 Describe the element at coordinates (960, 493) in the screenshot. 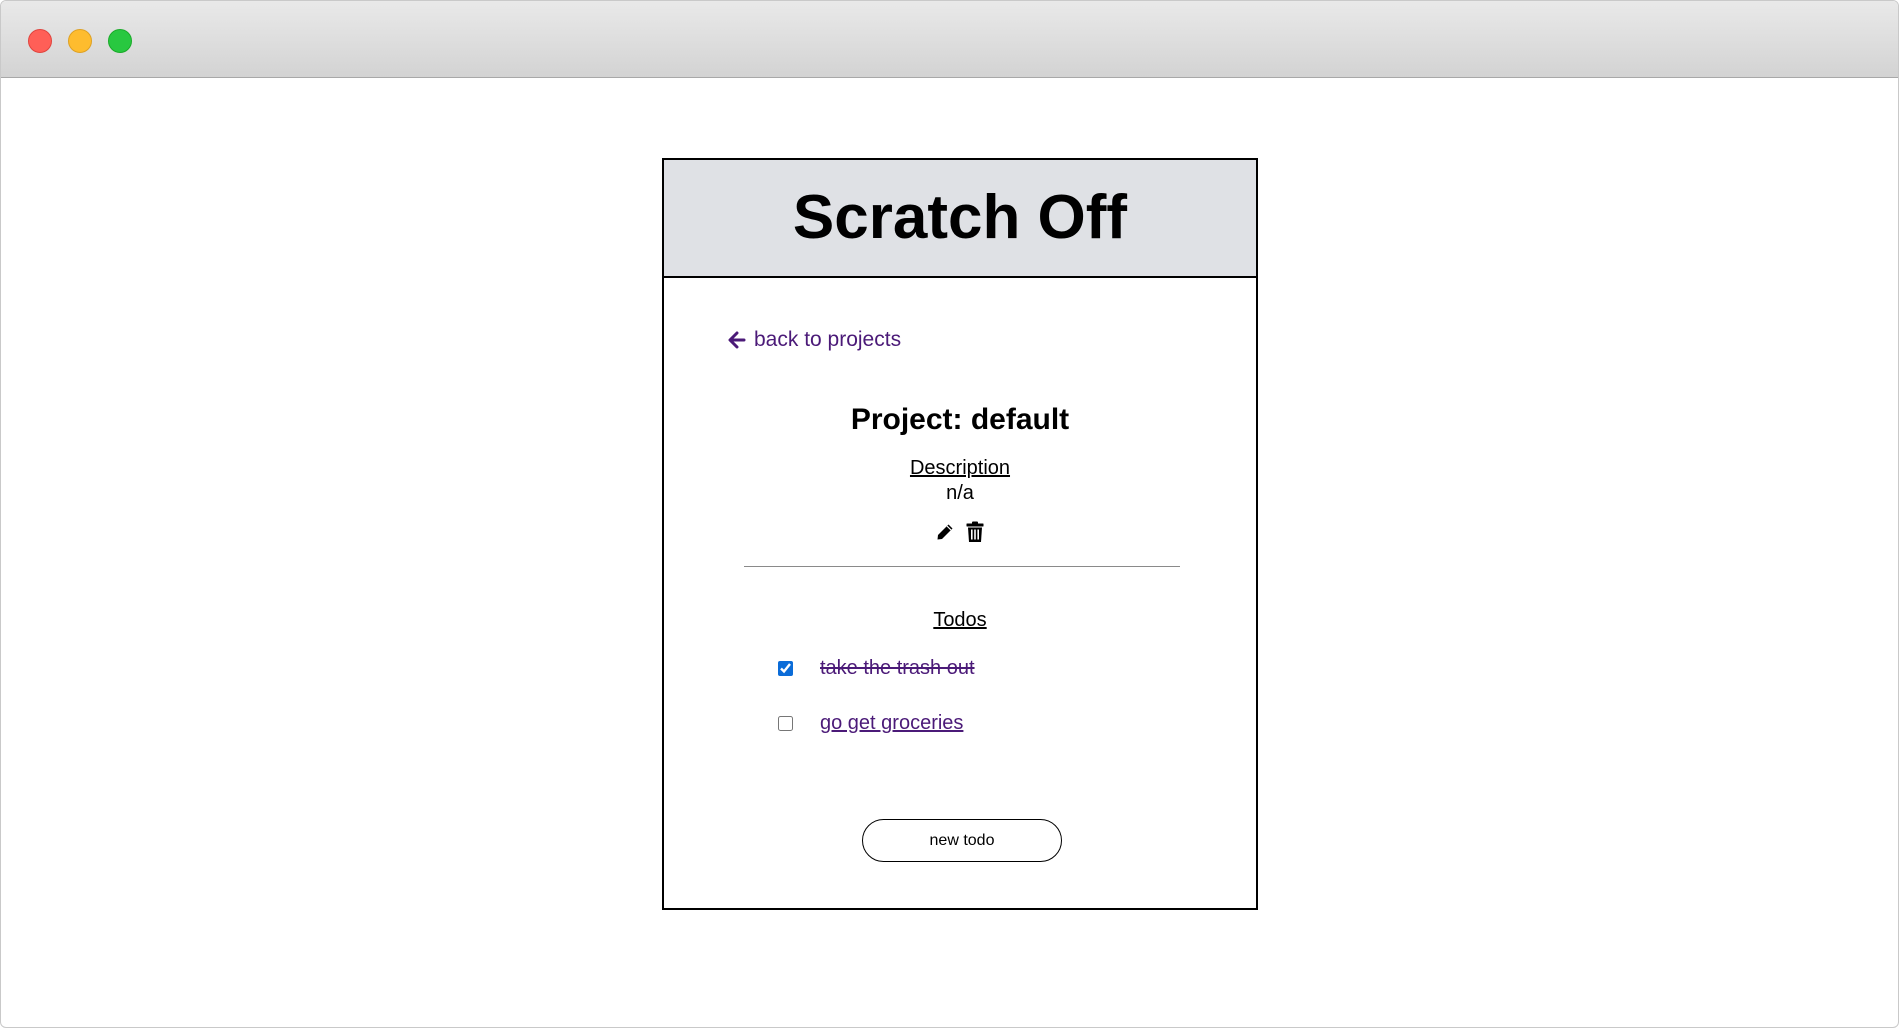

I see `description-value: n/a` at that location.